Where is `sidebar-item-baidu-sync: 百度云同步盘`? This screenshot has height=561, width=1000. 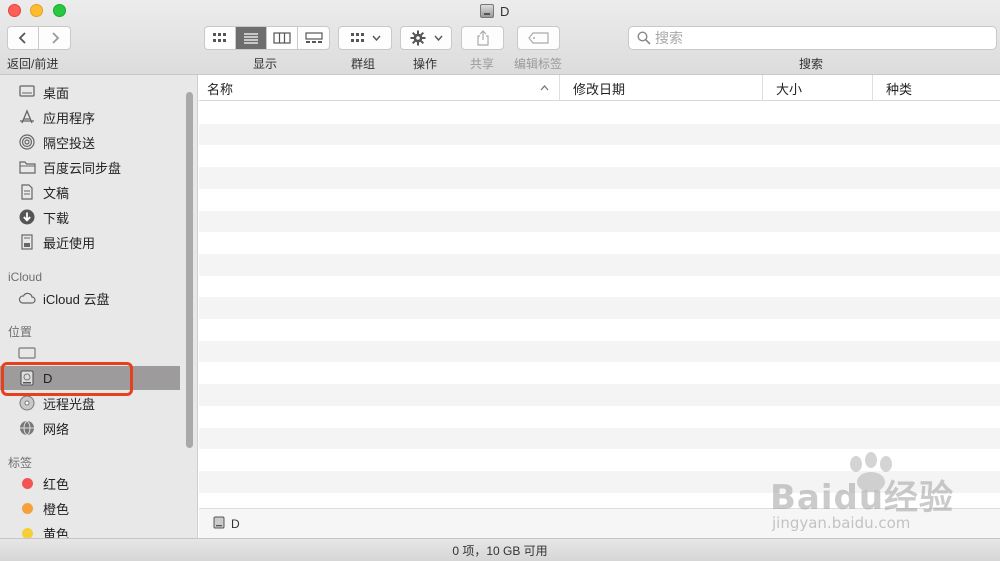 sidebar-item-baidu-sync: 百度云同步盘 is located at coordinates (90, 167).